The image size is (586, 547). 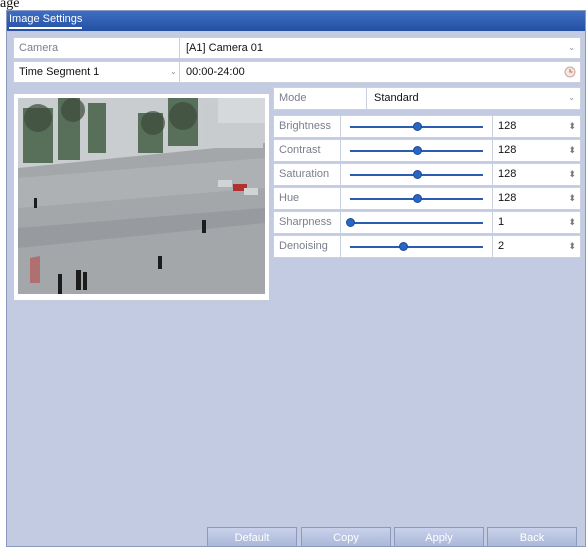 I want to click on adjustment-row: Contrast 128 ⬍, so click(x=427, y=150).